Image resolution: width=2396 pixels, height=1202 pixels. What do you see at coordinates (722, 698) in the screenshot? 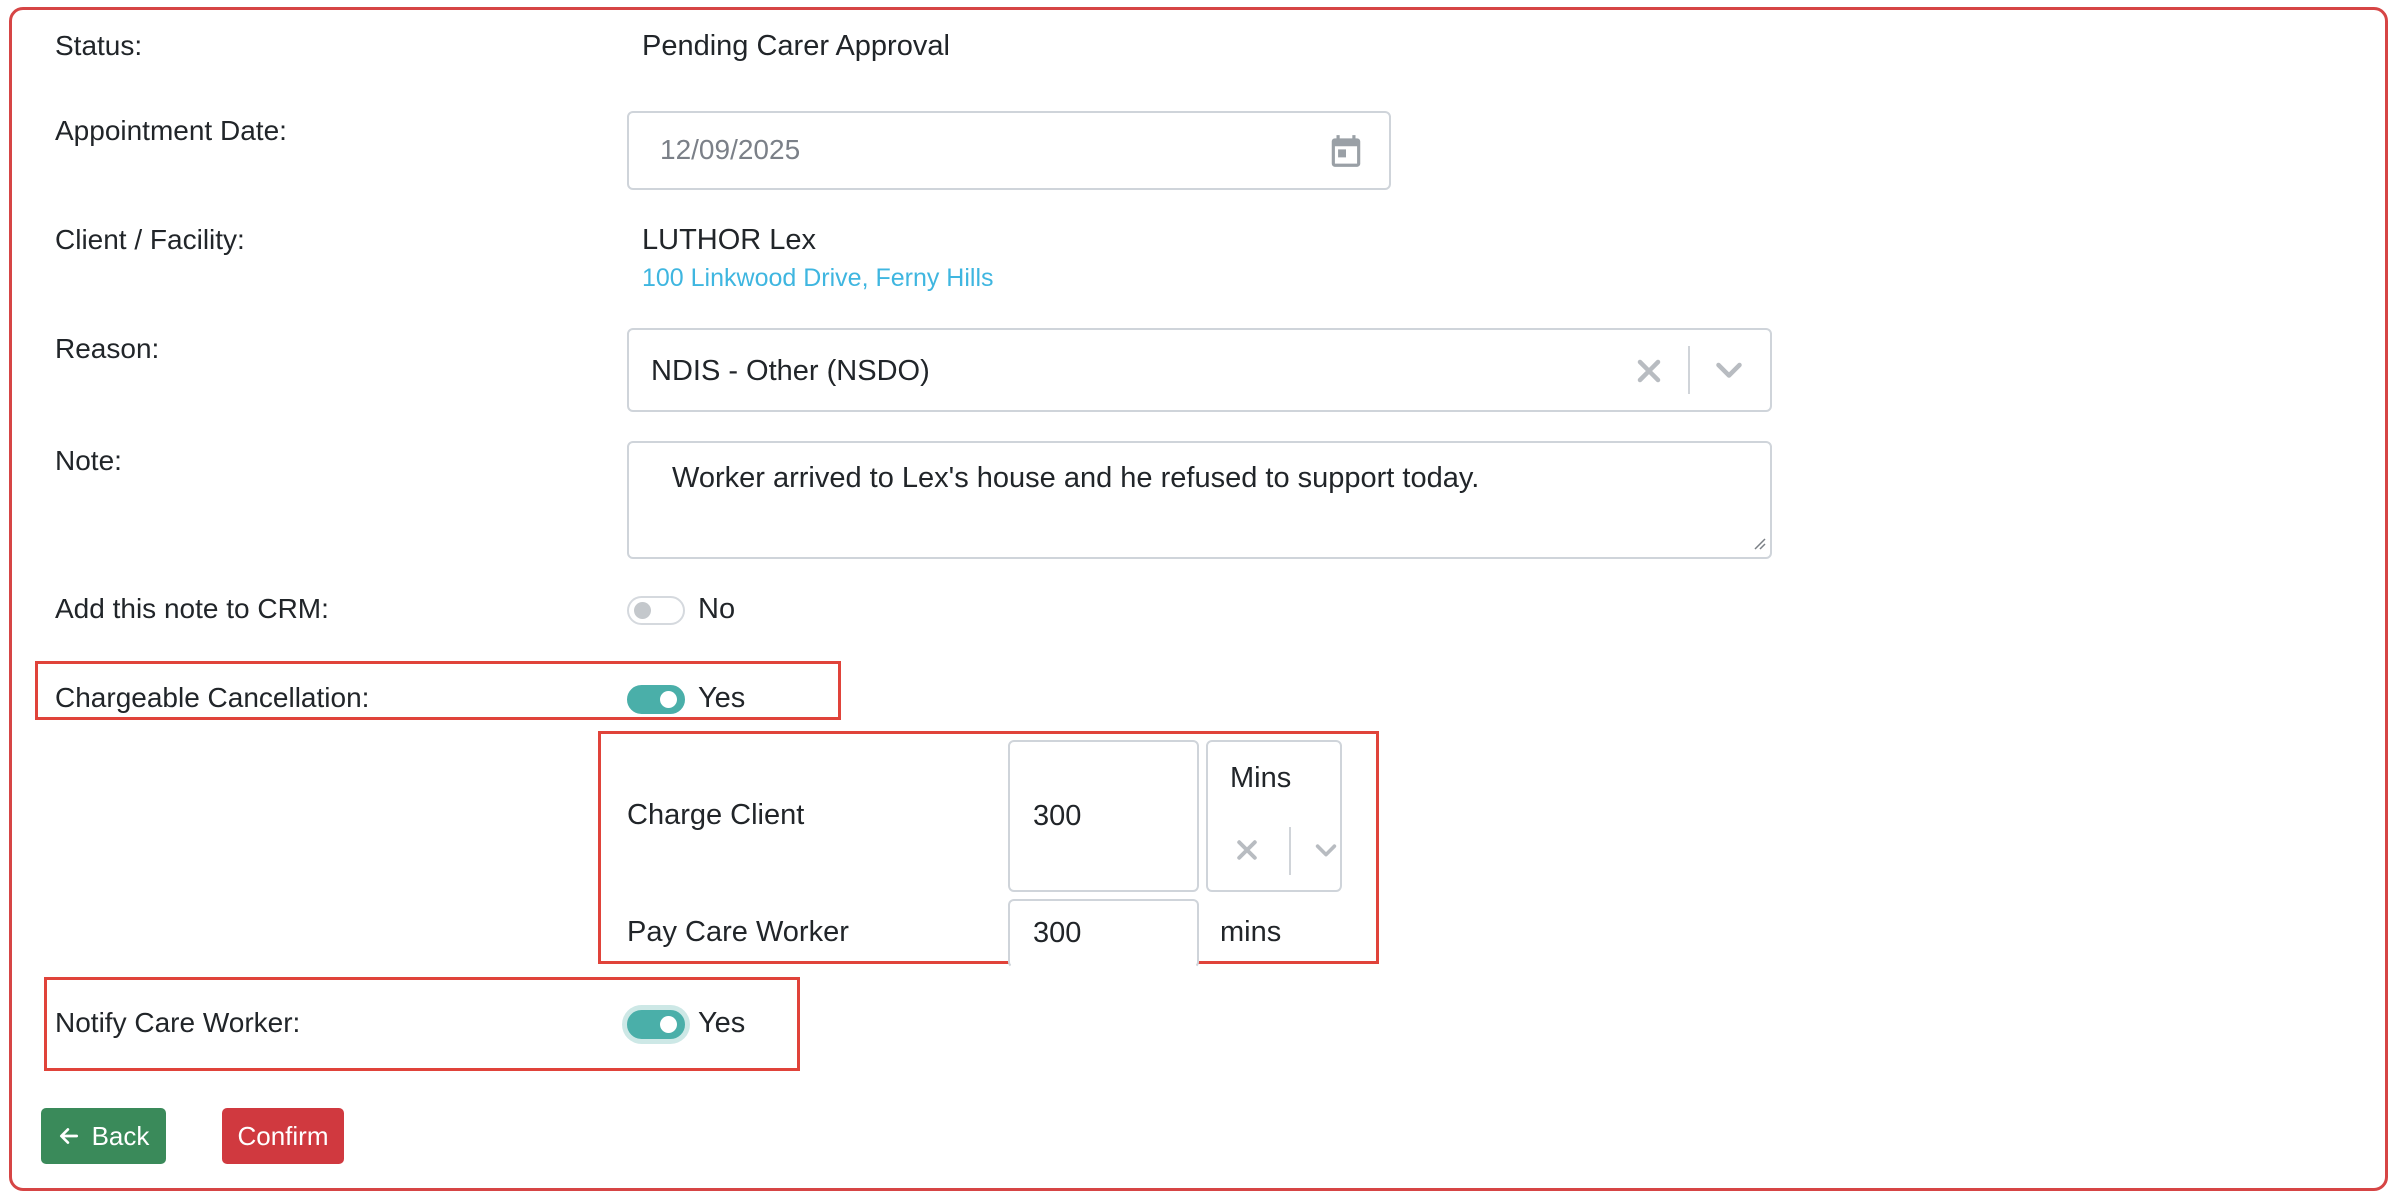
I see `chargeable-toggle-value: Yes` at bounding box center [722, 698].